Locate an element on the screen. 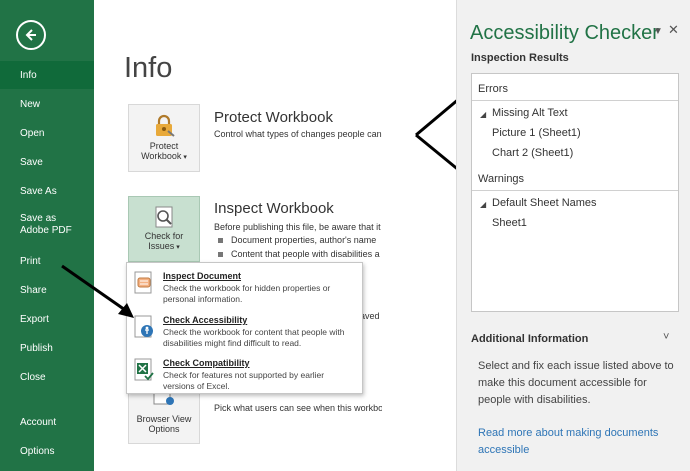 The image size is (690, 471). arrow-to-check-accessibility is located at coordinates (97, 291).